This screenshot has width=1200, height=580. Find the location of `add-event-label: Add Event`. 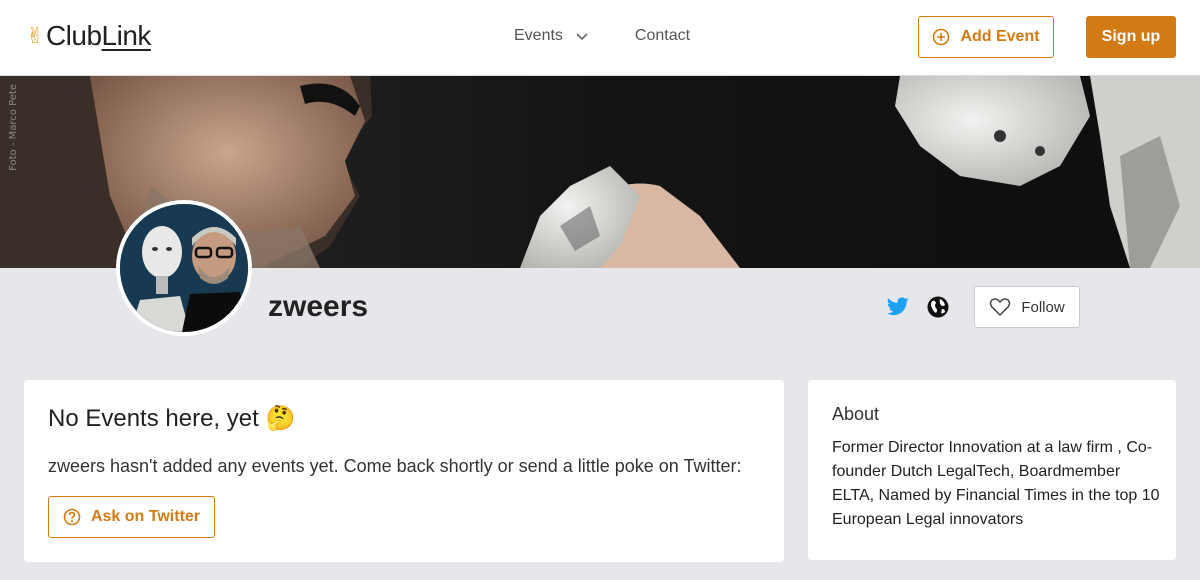

add-event-label: Add Event is located at coordinates (1000, 36).